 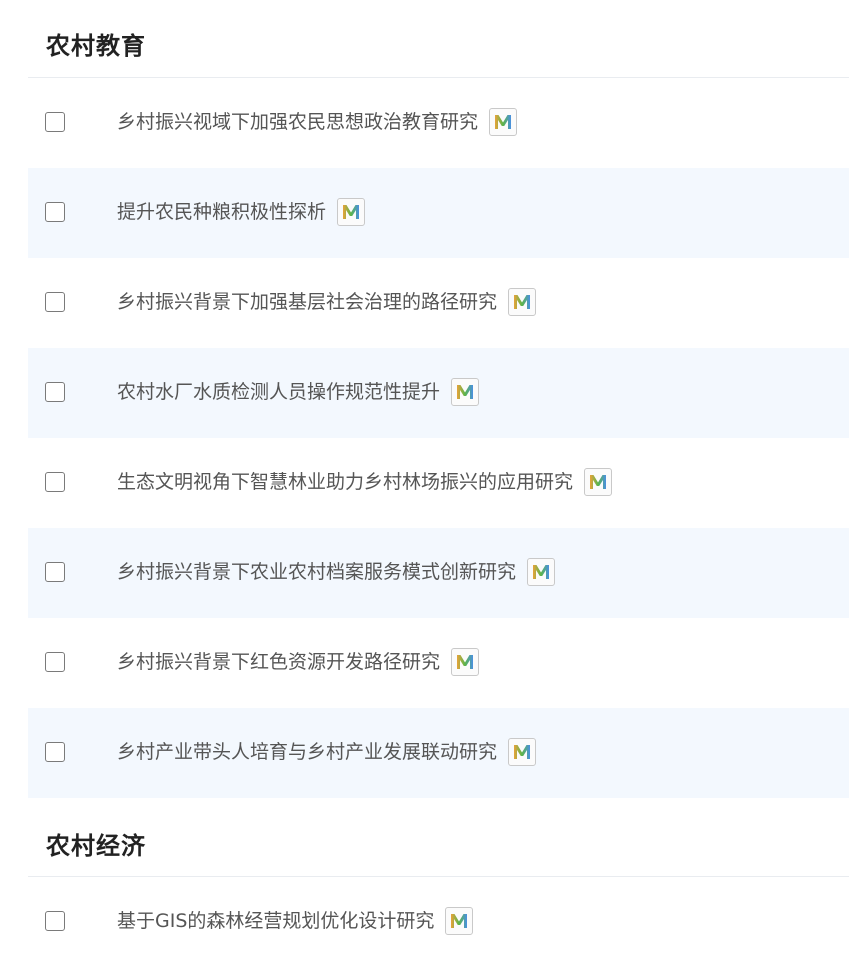 I want to click on list-item: 乡村产业带头人培育与乡村产业发展联动研究, so click(x=438, y=753).